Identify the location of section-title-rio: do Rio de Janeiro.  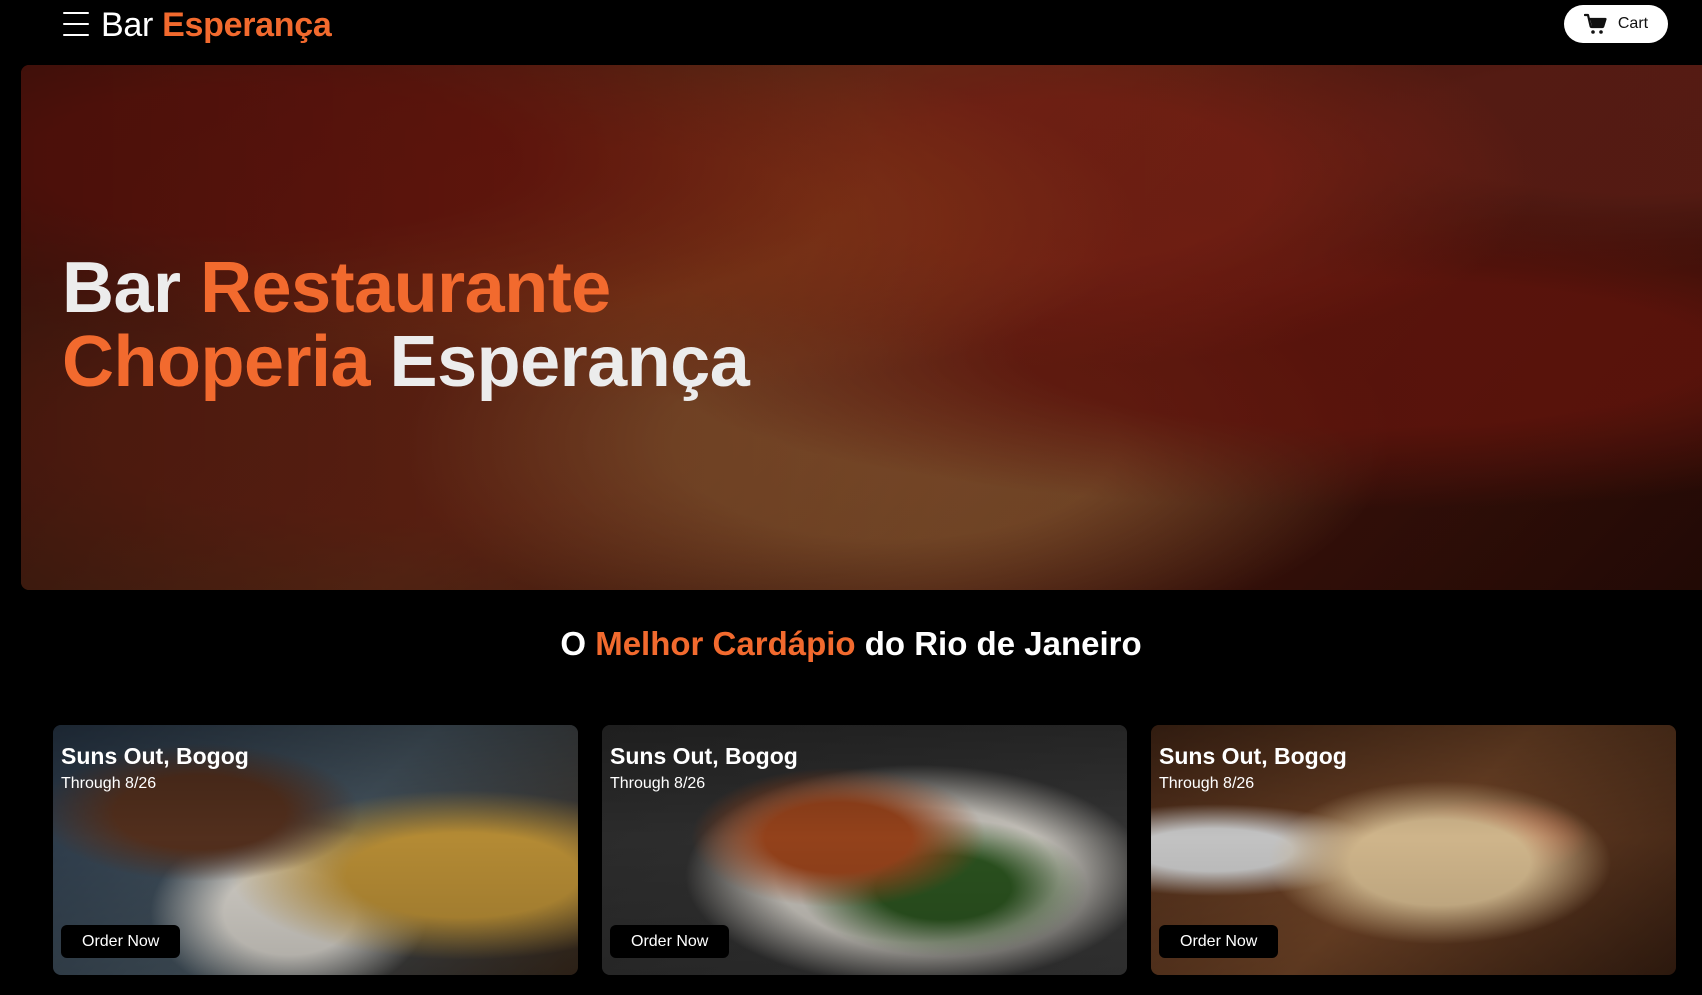
(998, 643).